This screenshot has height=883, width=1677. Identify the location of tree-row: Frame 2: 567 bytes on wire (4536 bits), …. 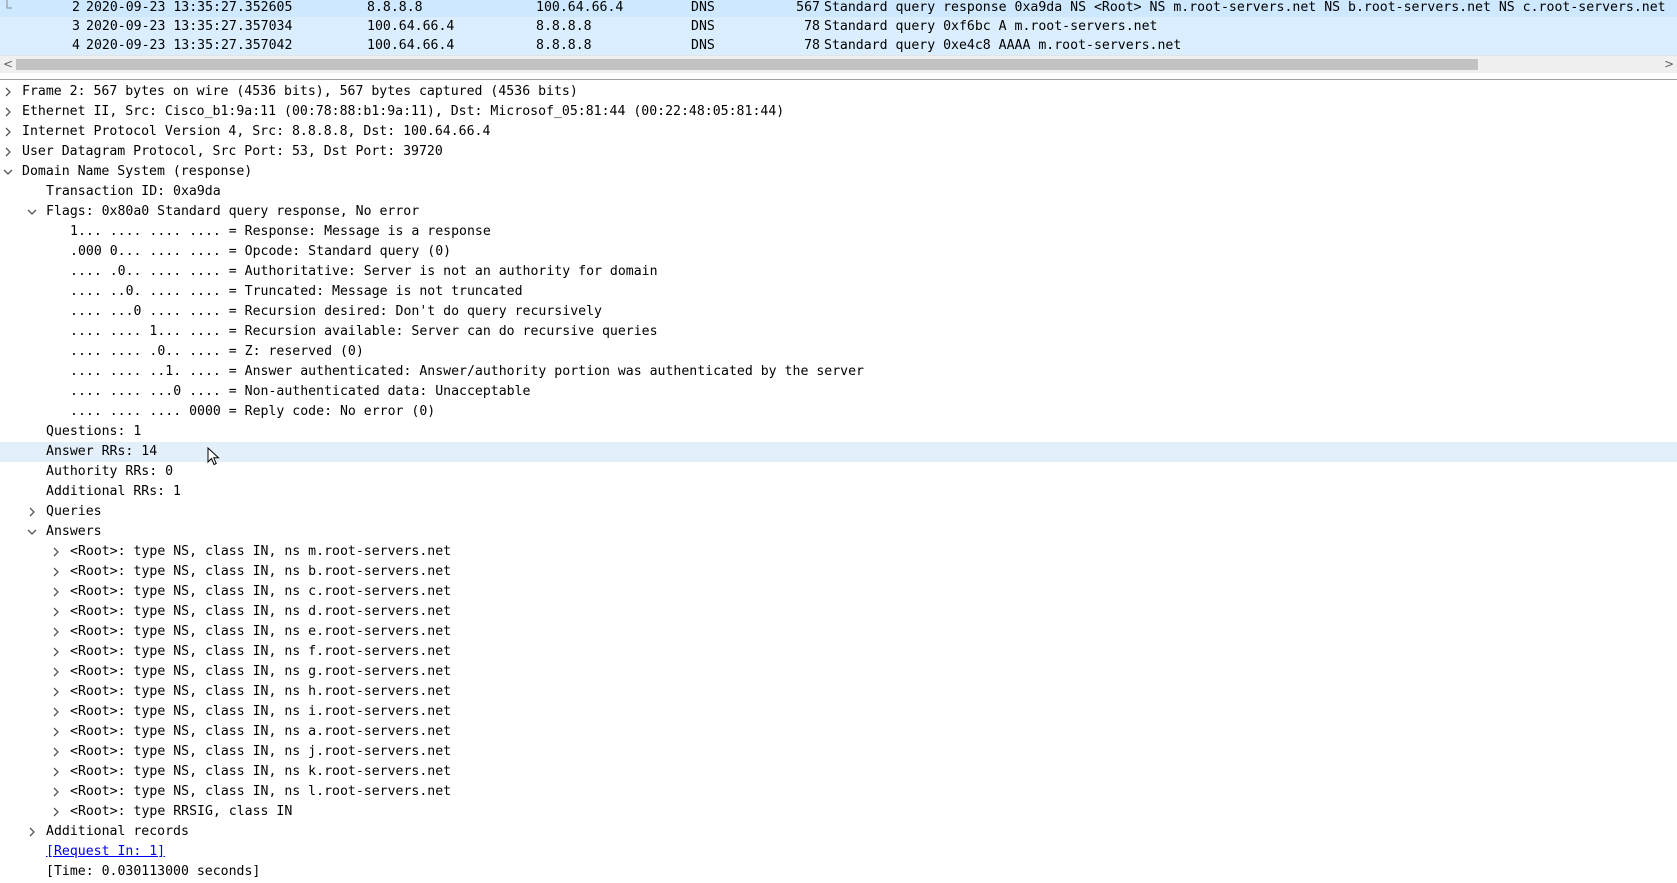
(838, 92).